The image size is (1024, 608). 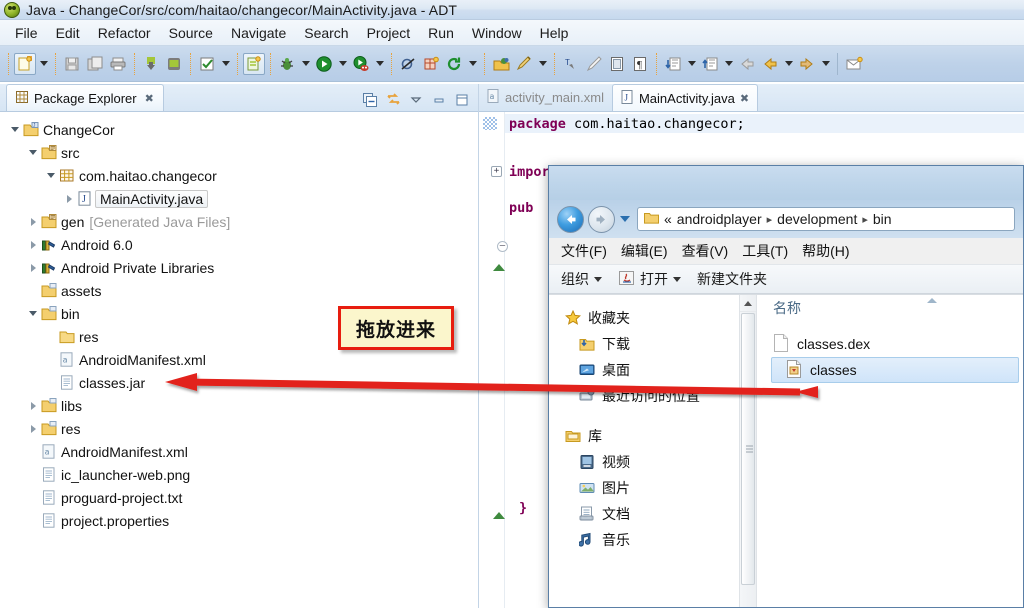 I want to click on back-gray-icon, so click(x=747, y=64).